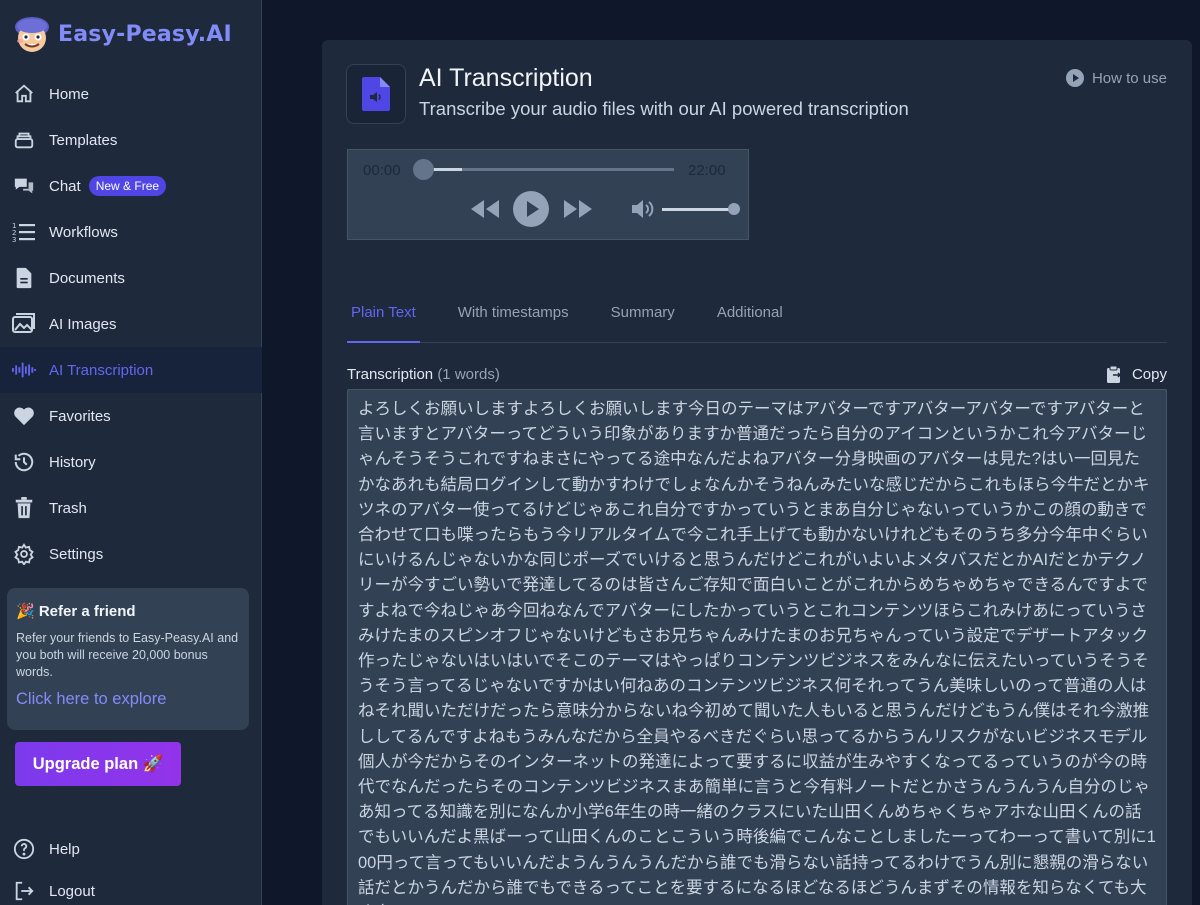 The height and width of the screenshot is (905, 1200). What do you see at coordinates (390, 374) in the screenshot?
I see `transcription-label: Transcription` at bounding box center [390, 374].